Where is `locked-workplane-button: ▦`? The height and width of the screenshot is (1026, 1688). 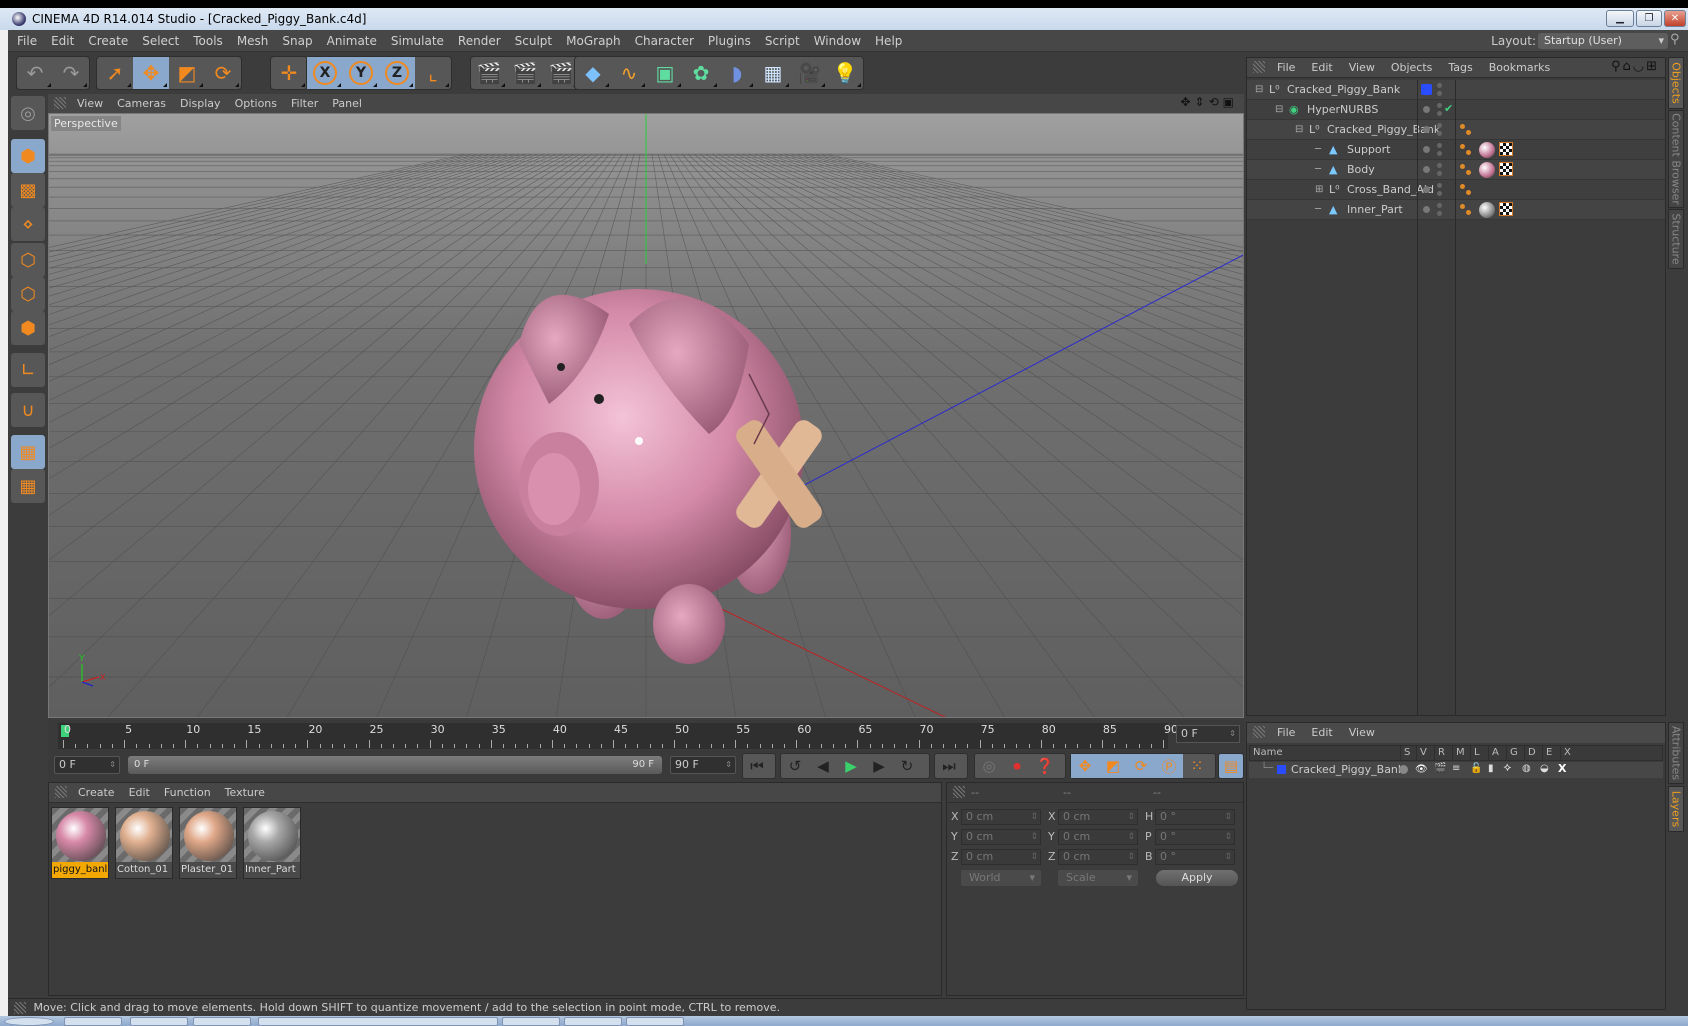
locked-workplane-button: ▦ is located at coordinates (28, 452).